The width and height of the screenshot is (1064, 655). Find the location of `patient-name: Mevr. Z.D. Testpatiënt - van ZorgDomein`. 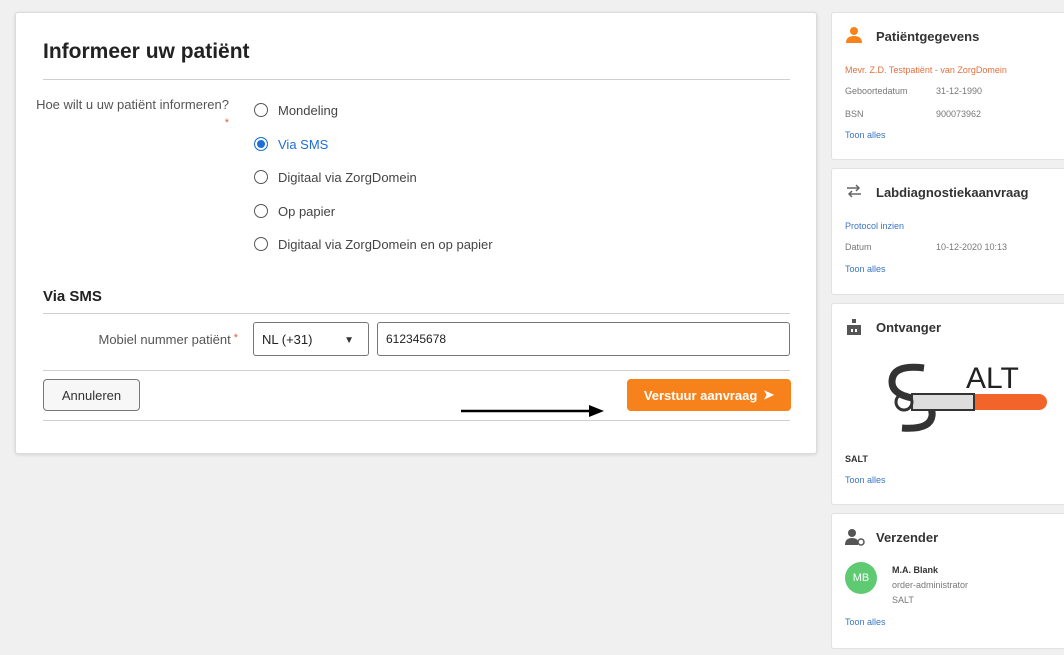

patient-name: Mevr. Z.D. Testpatiënt - van ZorgDomein is located at coordinates (926, 70).